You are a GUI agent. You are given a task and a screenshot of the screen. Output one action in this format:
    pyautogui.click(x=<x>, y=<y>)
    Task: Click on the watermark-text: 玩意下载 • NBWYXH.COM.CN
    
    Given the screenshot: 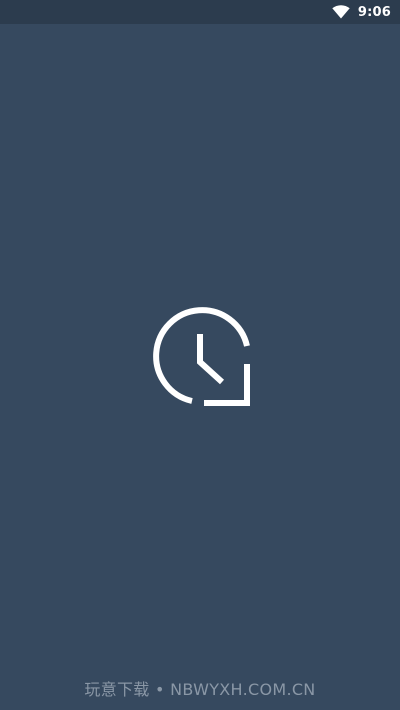 What is the action you would take?
    pyautogui.click(x=200, y=689)
    